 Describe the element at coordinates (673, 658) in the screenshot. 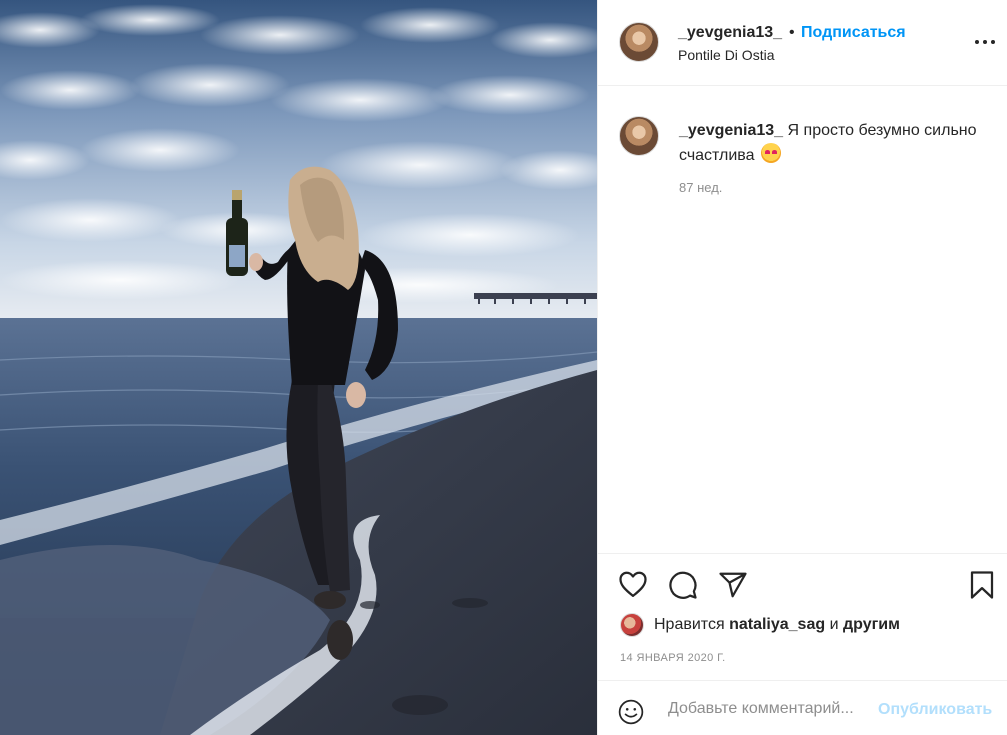

I see `post-date: 14 января 2020 г.` at that location.